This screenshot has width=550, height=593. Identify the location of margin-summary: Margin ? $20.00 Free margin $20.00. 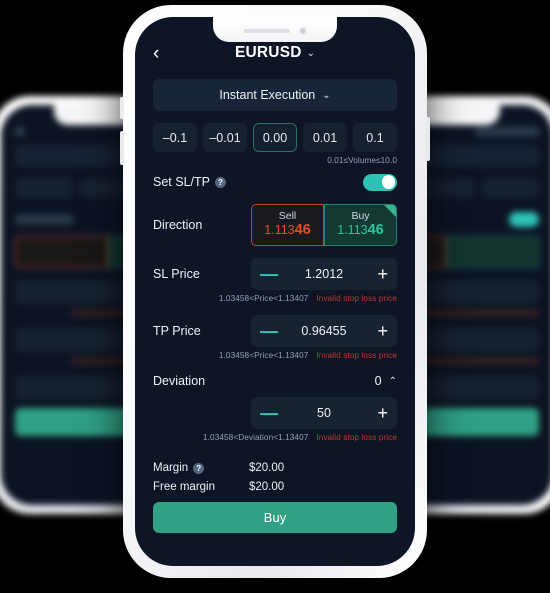
(275, 477).